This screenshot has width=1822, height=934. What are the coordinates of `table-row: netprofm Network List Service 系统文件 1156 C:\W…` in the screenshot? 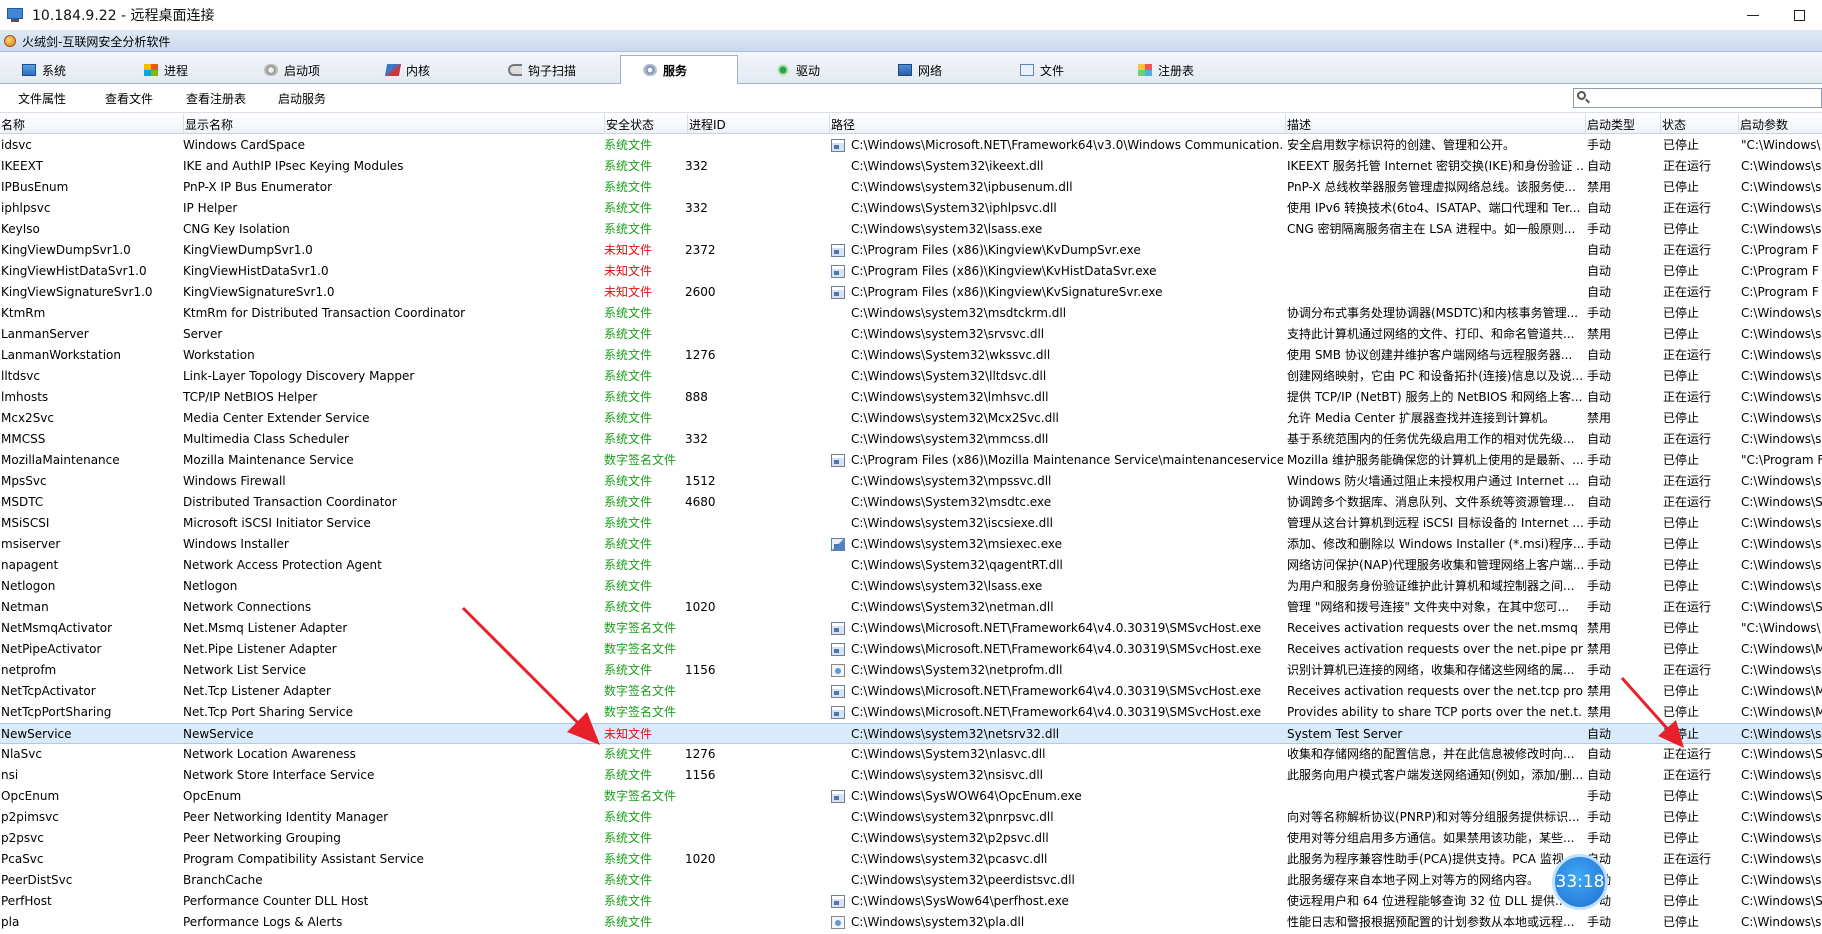 It's located at (911, 670).